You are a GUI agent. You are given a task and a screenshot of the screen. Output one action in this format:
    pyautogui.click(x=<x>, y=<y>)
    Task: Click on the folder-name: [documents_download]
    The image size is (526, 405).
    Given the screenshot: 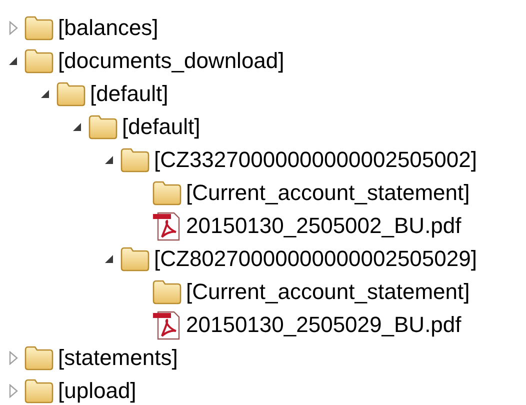 What is the action you would take?
    pyautogui.click(x=171, y=61)
    